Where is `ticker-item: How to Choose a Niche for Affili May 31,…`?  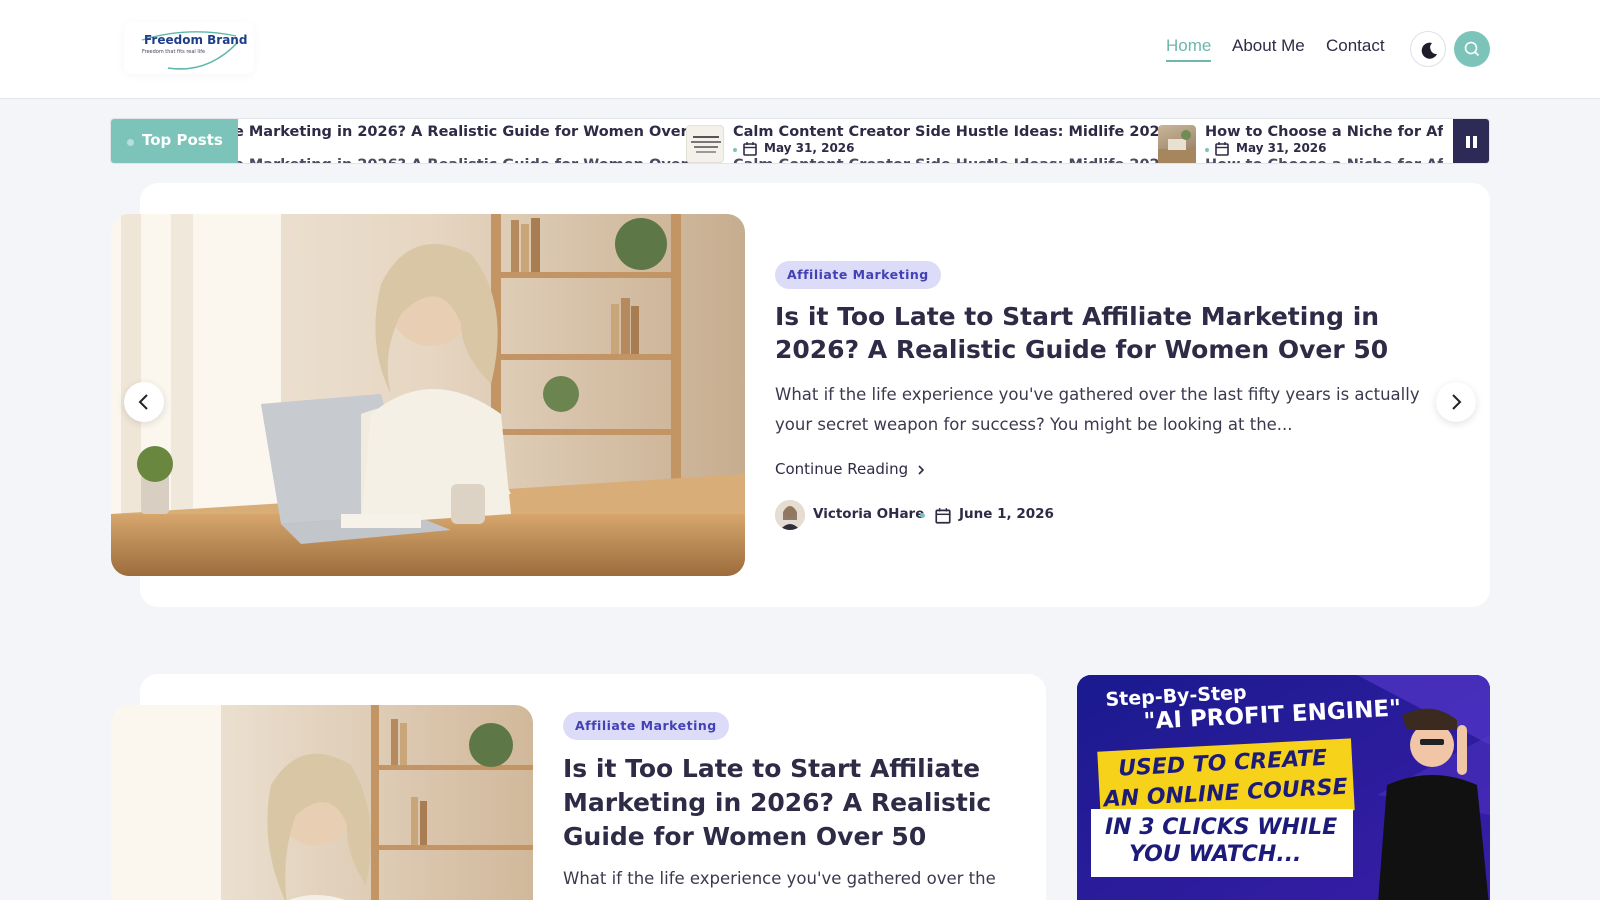 ticker-item: How to Choose a Niche for Affili May 31,… is located at coordinates (1300, 141).